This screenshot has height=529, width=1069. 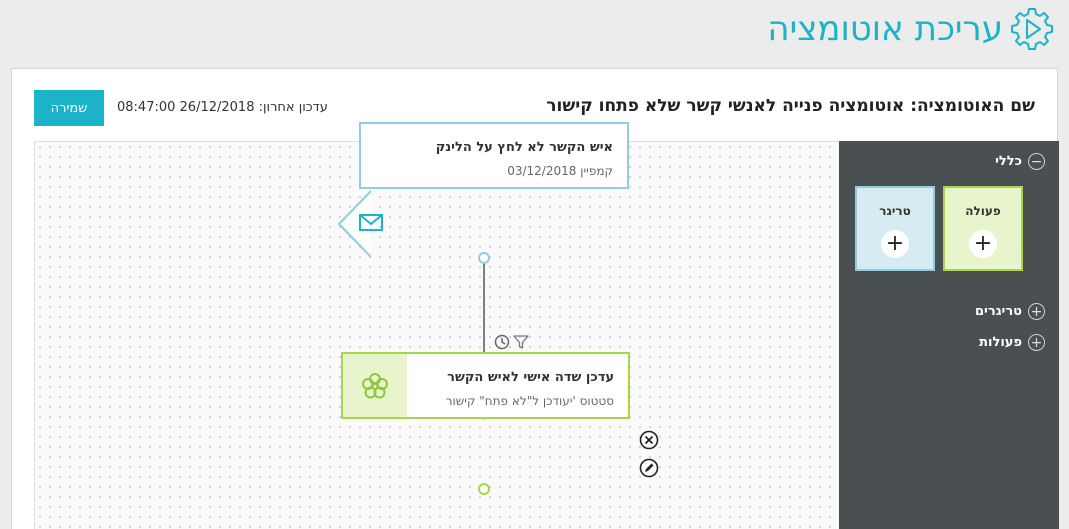 What do you see at coordinates (524, 147) in the screenshot?
I see `trigger-node-title: איש הקשר לא לחץ על הלינק` at bounding box center [524, 147].